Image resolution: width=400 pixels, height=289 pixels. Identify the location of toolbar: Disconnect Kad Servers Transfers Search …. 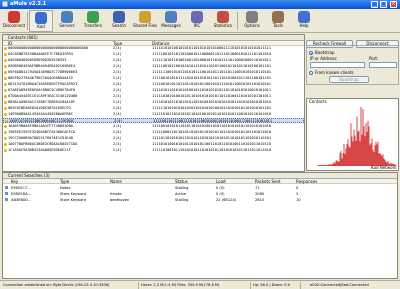
(200, 21).